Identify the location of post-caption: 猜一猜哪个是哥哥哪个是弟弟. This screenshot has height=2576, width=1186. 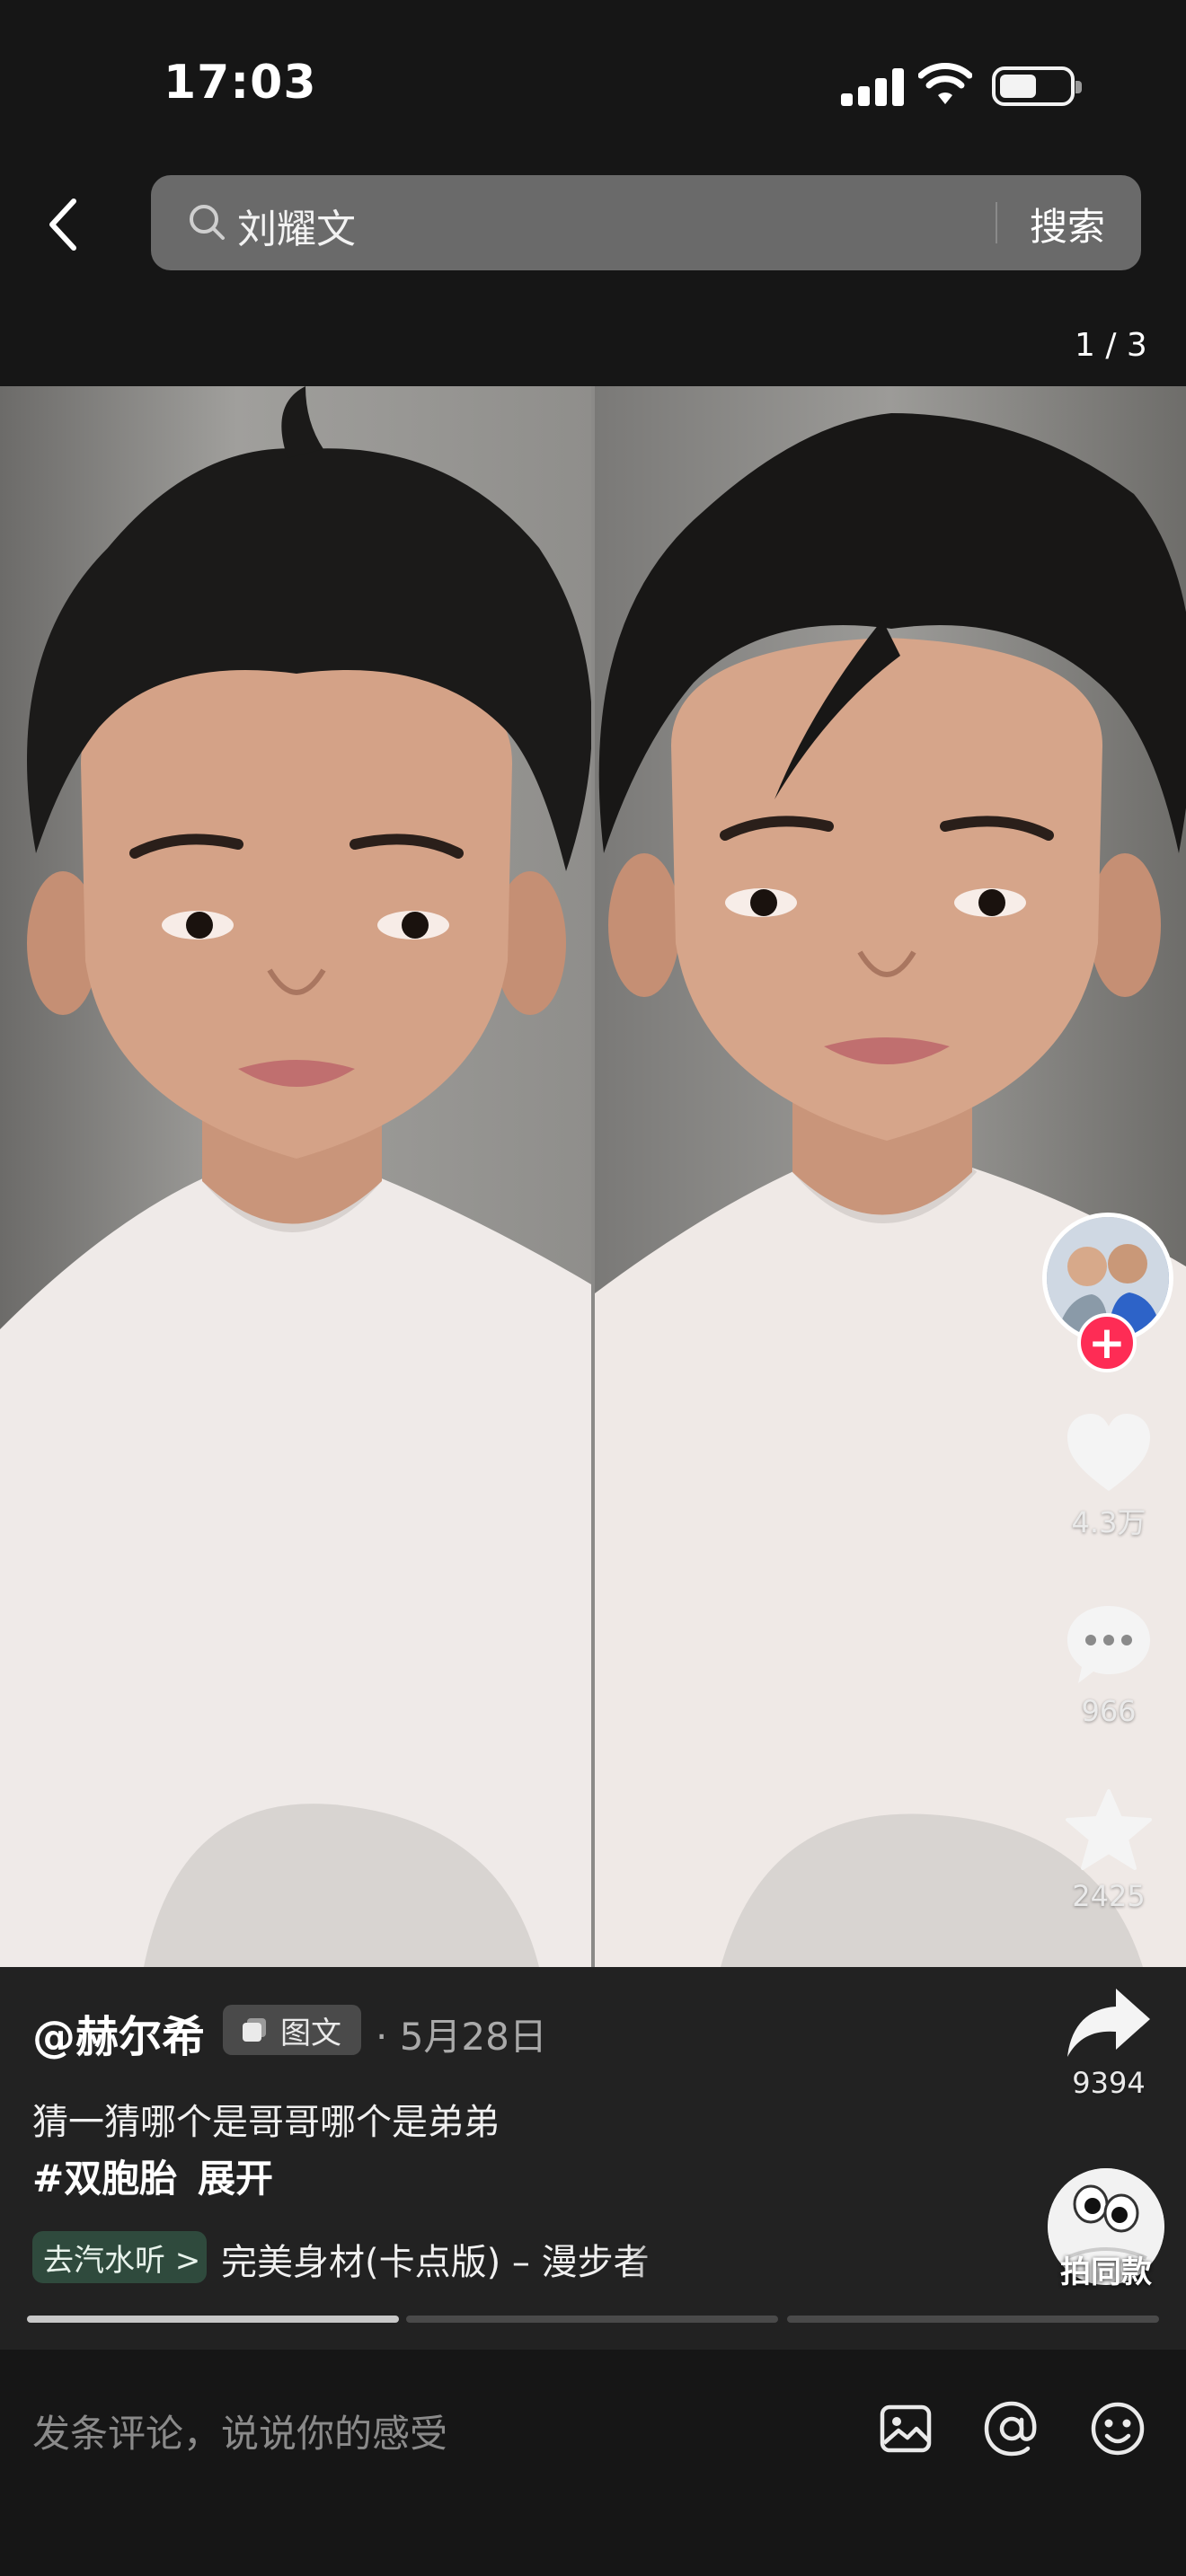
(266, 2122).